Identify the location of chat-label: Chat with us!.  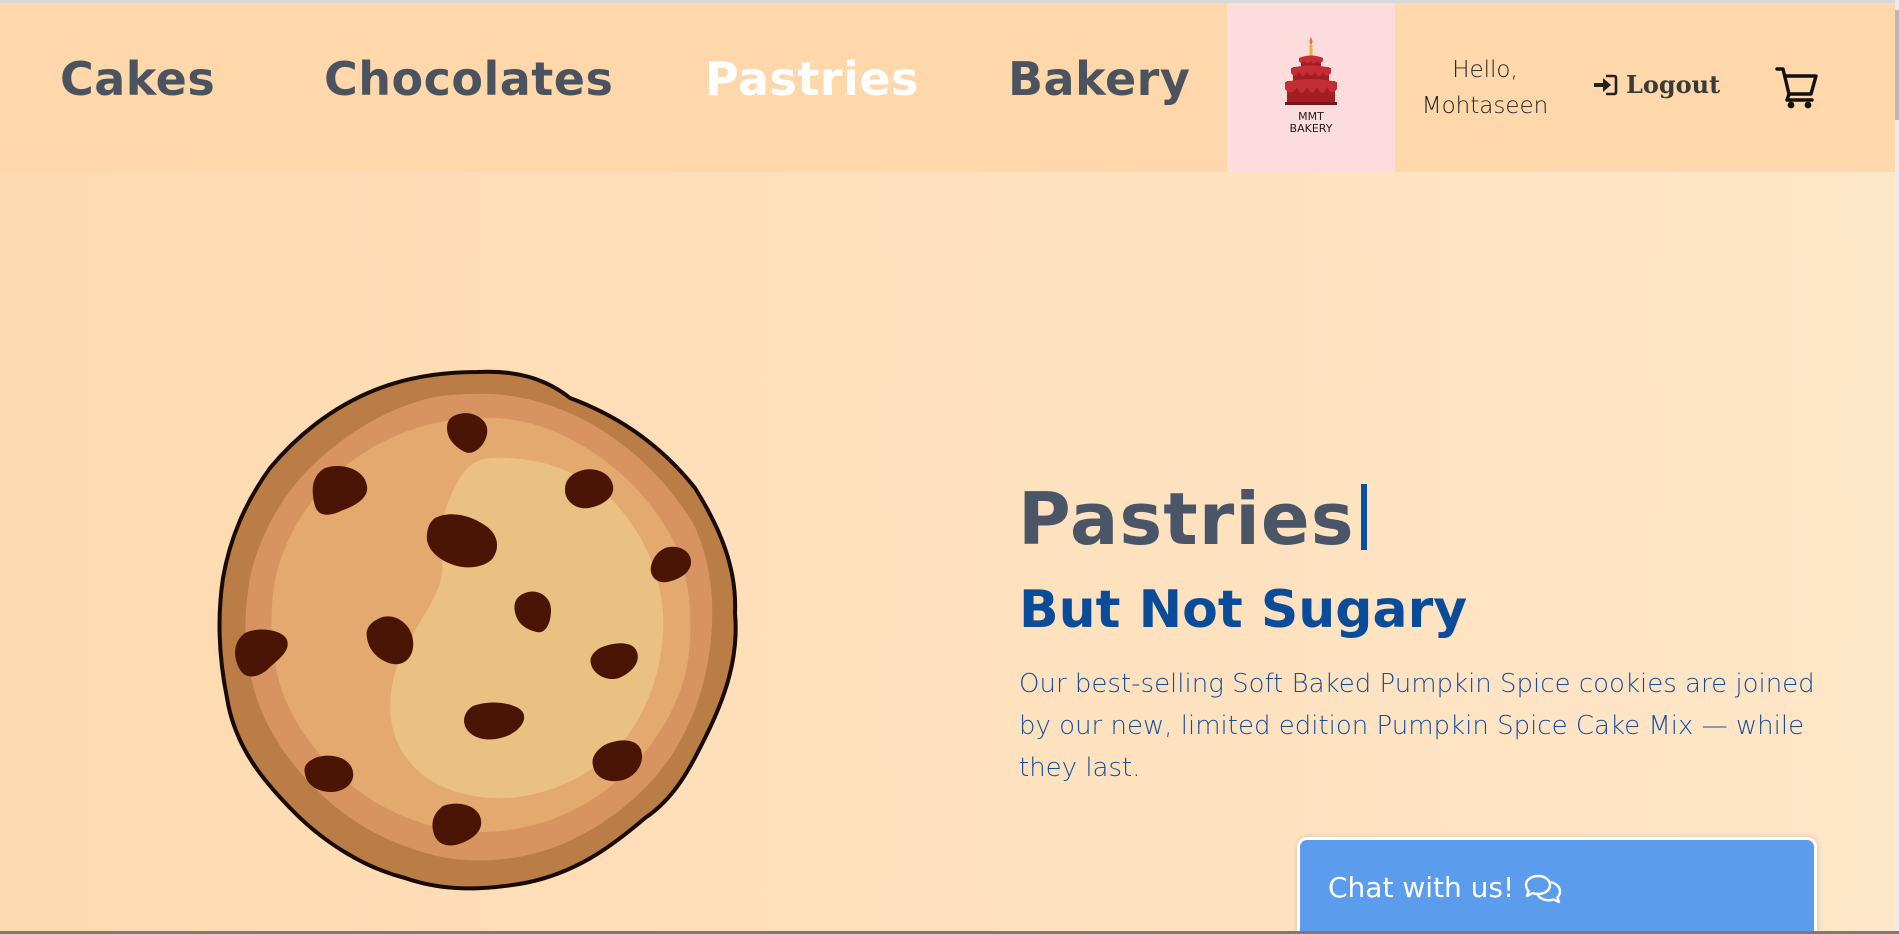
(1421, 887).